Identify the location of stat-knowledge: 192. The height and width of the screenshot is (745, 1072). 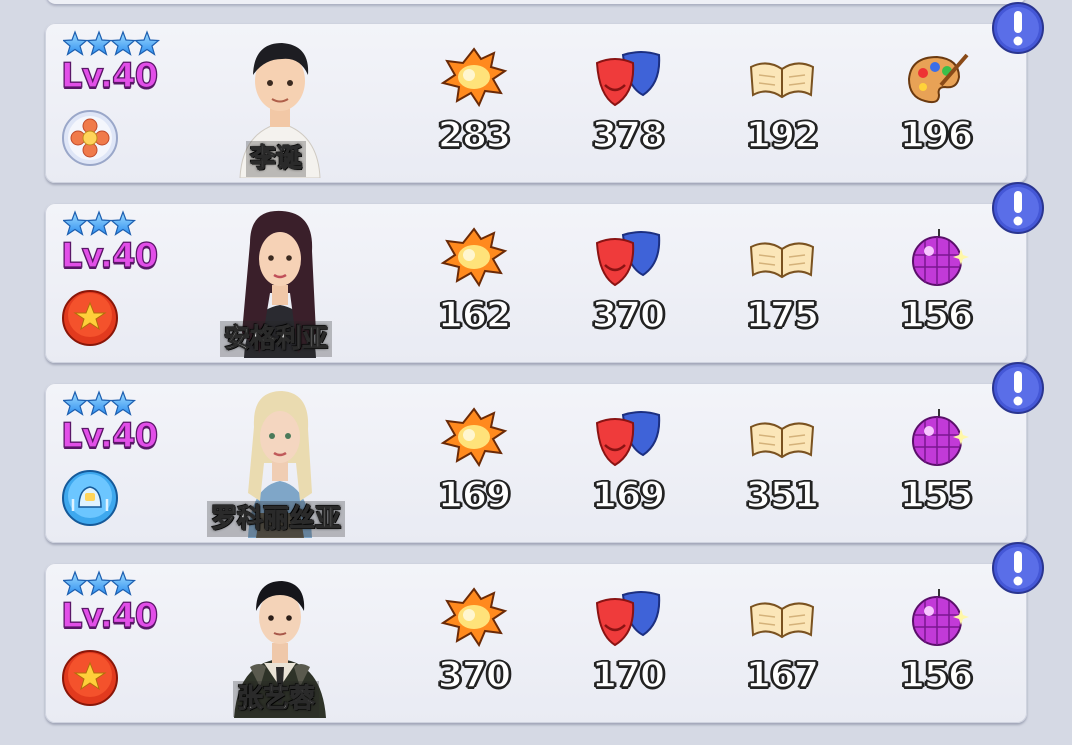
(782, 105).